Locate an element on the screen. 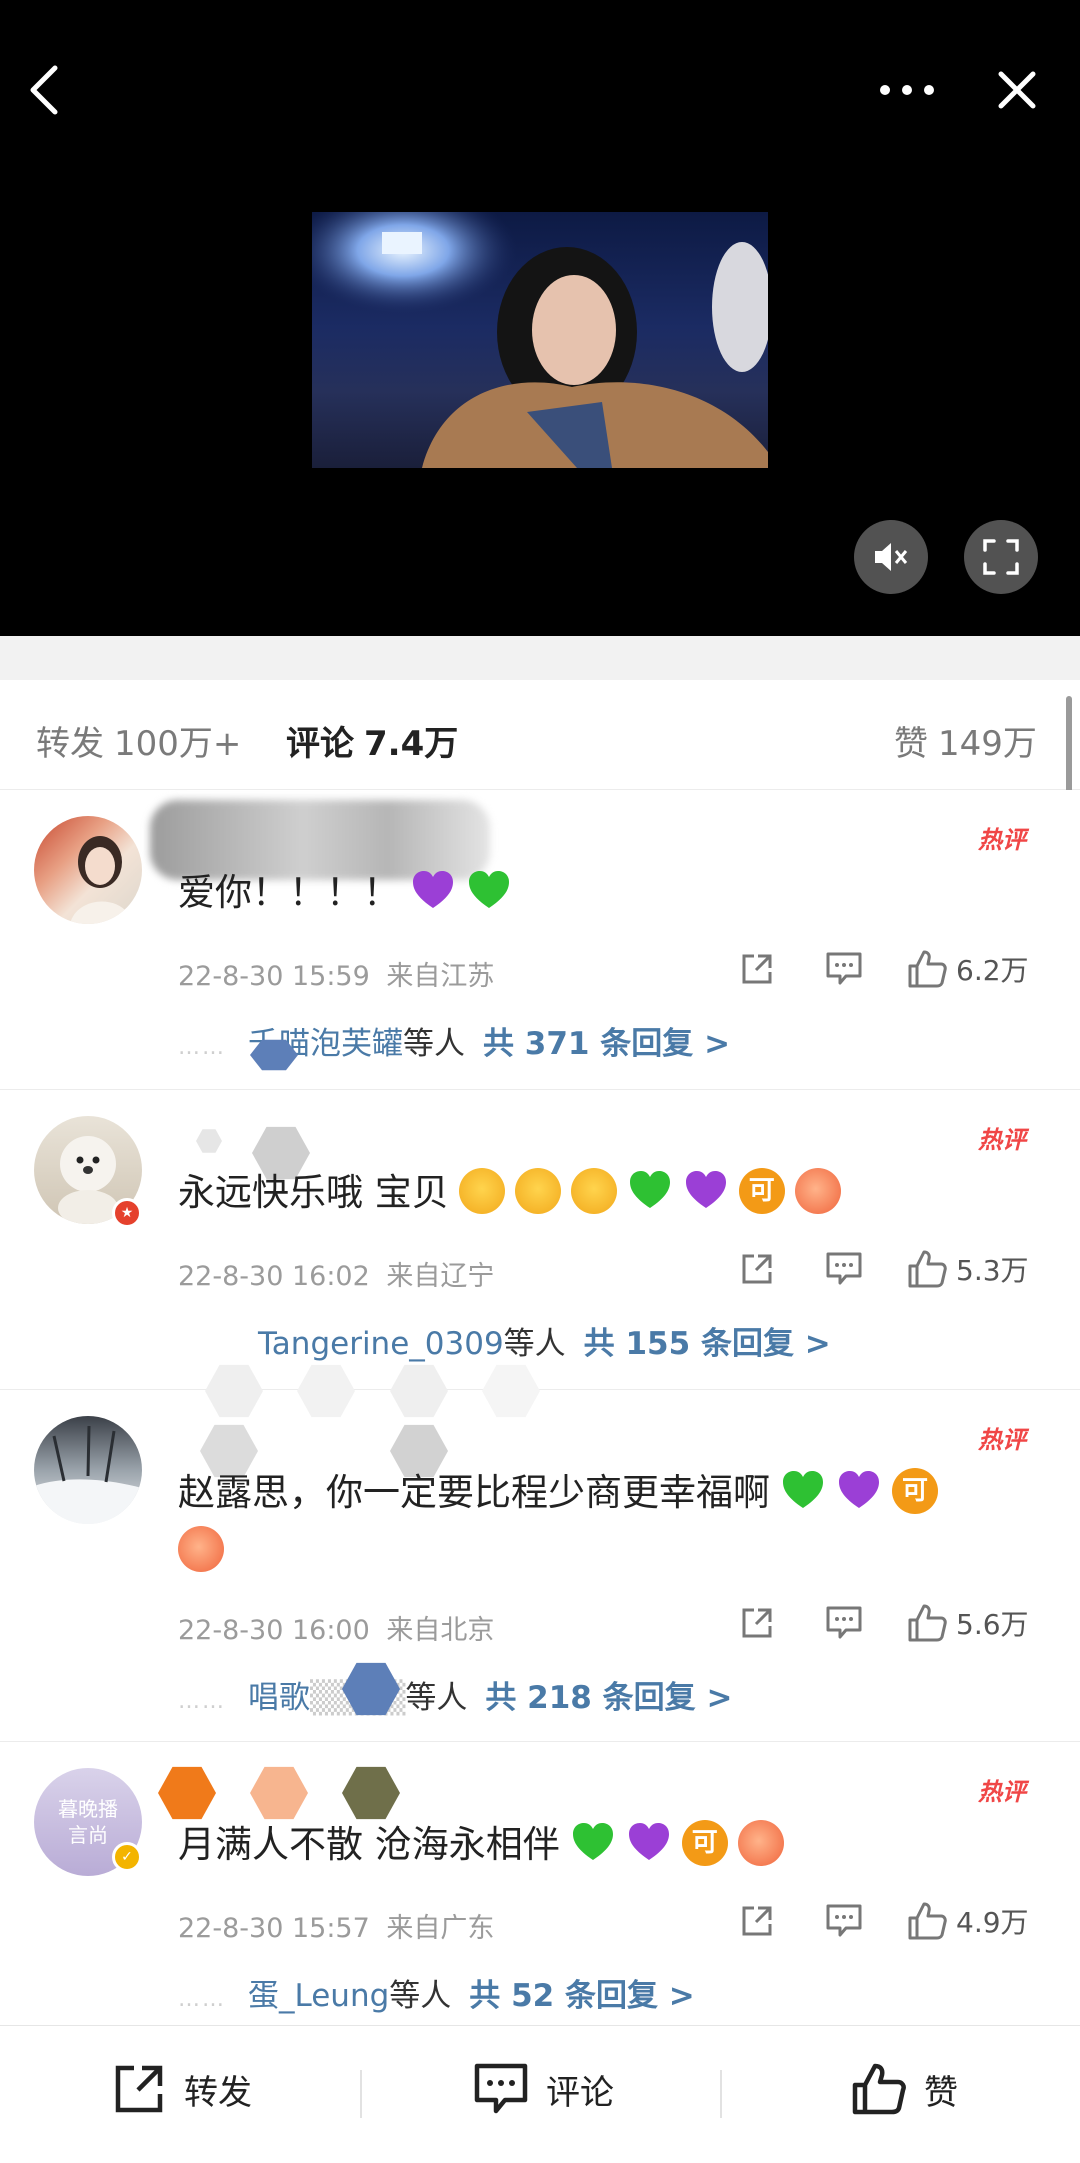  stats-tabs: 转发 100万+ 评论 7.4万 赞 149万 is located at coordinates (540, 735).